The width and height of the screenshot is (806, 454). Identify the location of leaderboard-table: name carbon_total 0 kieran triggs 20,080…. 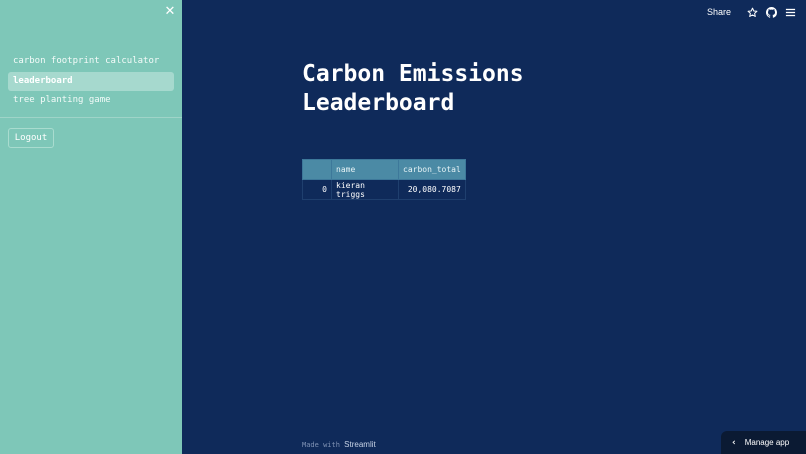
(384, 179).